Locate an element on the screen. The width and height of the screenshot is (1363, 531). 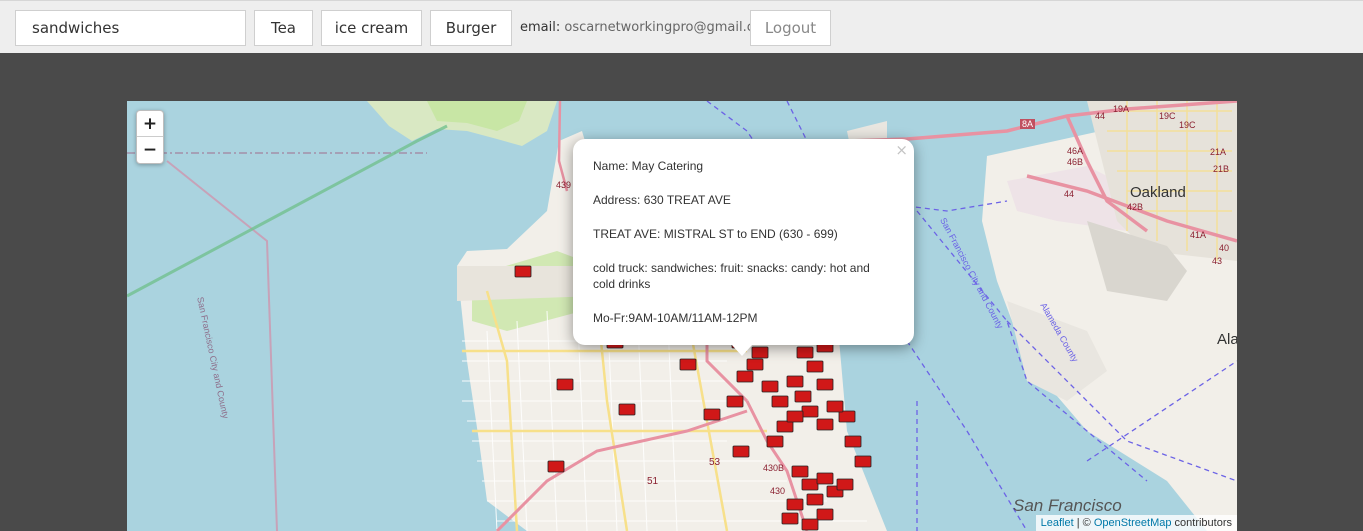
popup-name: Name: May Catering is located at coordinates (648, 166).